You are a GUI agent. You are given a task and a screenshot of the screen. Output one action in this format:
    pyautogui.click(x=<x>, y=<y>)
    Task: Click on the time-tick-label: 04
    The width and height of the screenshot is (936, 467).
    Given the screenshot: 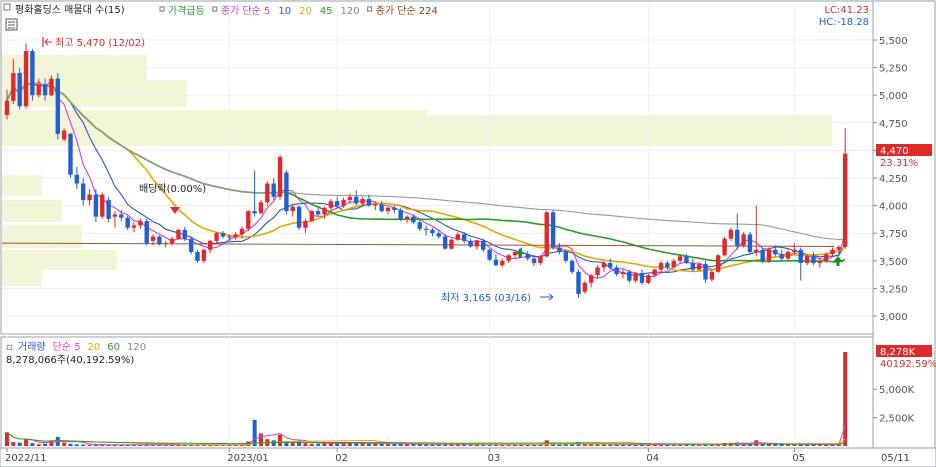 What is the action you would take?
    pyautogui.click(x=652, y=458)
    